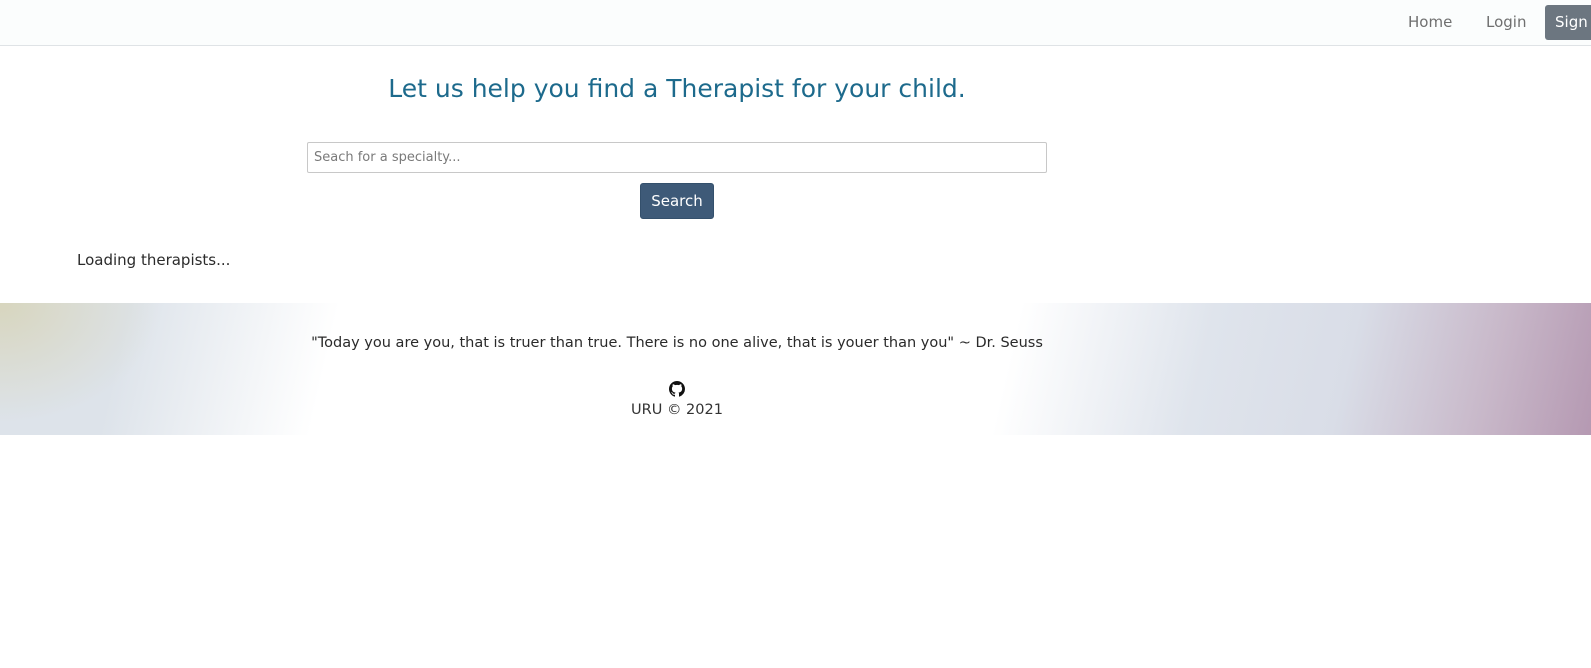  I want to click on nav-home-link: Home, so click(1430, 22).